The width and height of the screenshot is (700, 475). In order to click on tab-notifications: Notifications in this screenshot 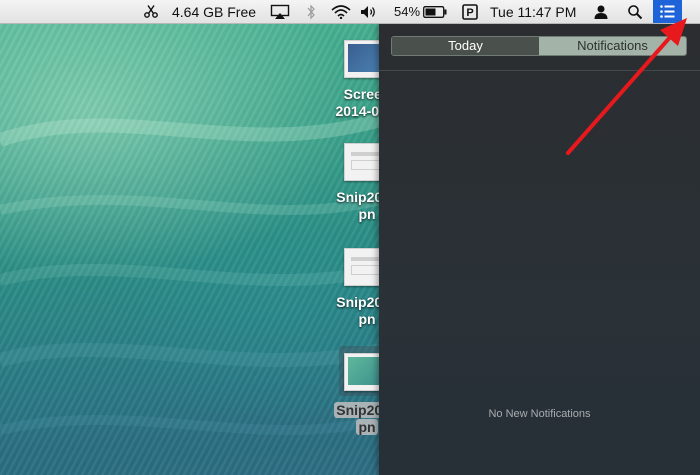, I will do `click(612, 46)`.